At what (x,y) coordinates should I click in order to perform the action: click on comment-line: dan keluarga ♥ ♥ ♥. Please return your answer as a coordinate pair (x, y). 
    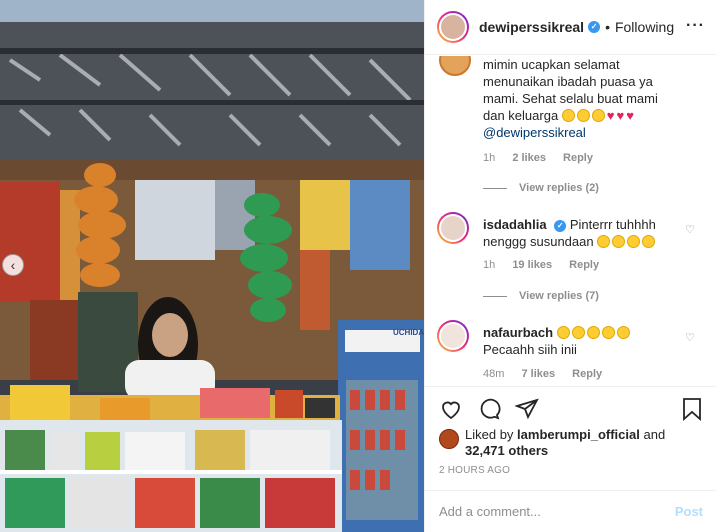
    Looking at the image, I should click on (558, 115).